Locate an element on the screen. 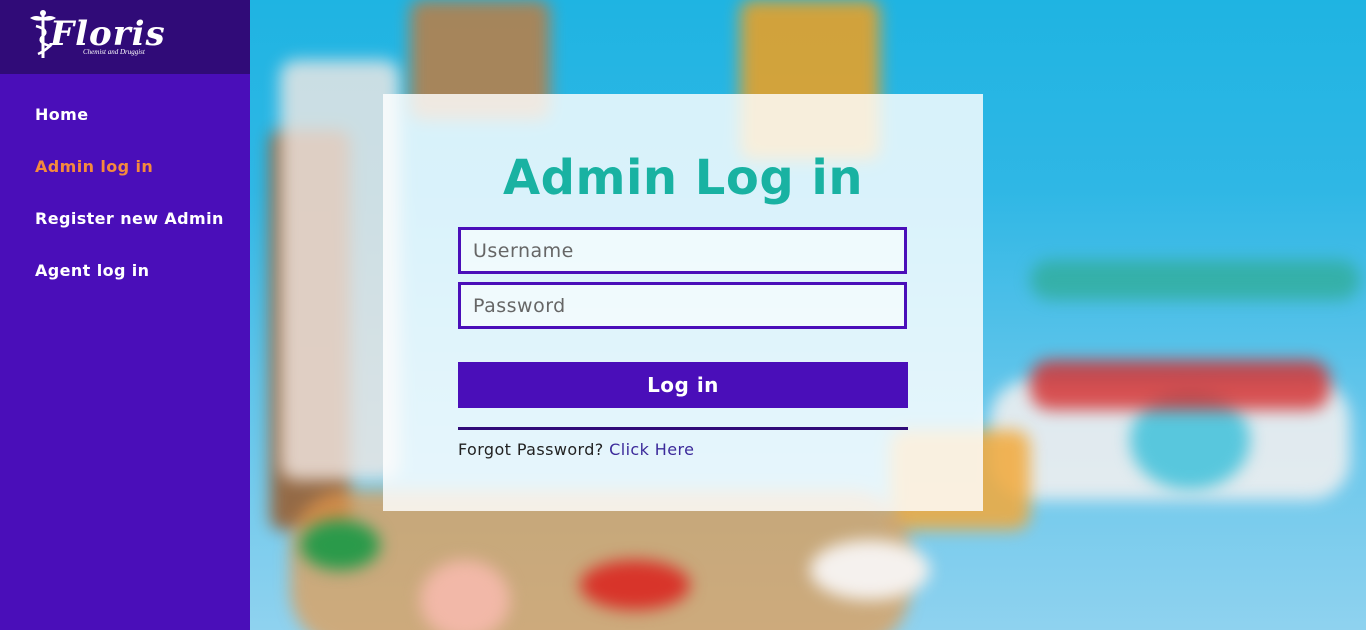 The height and width of the screenshot is (630, 1366). brand-logo: Floris Chemist and Druggist is located at coordinates (105, 34).